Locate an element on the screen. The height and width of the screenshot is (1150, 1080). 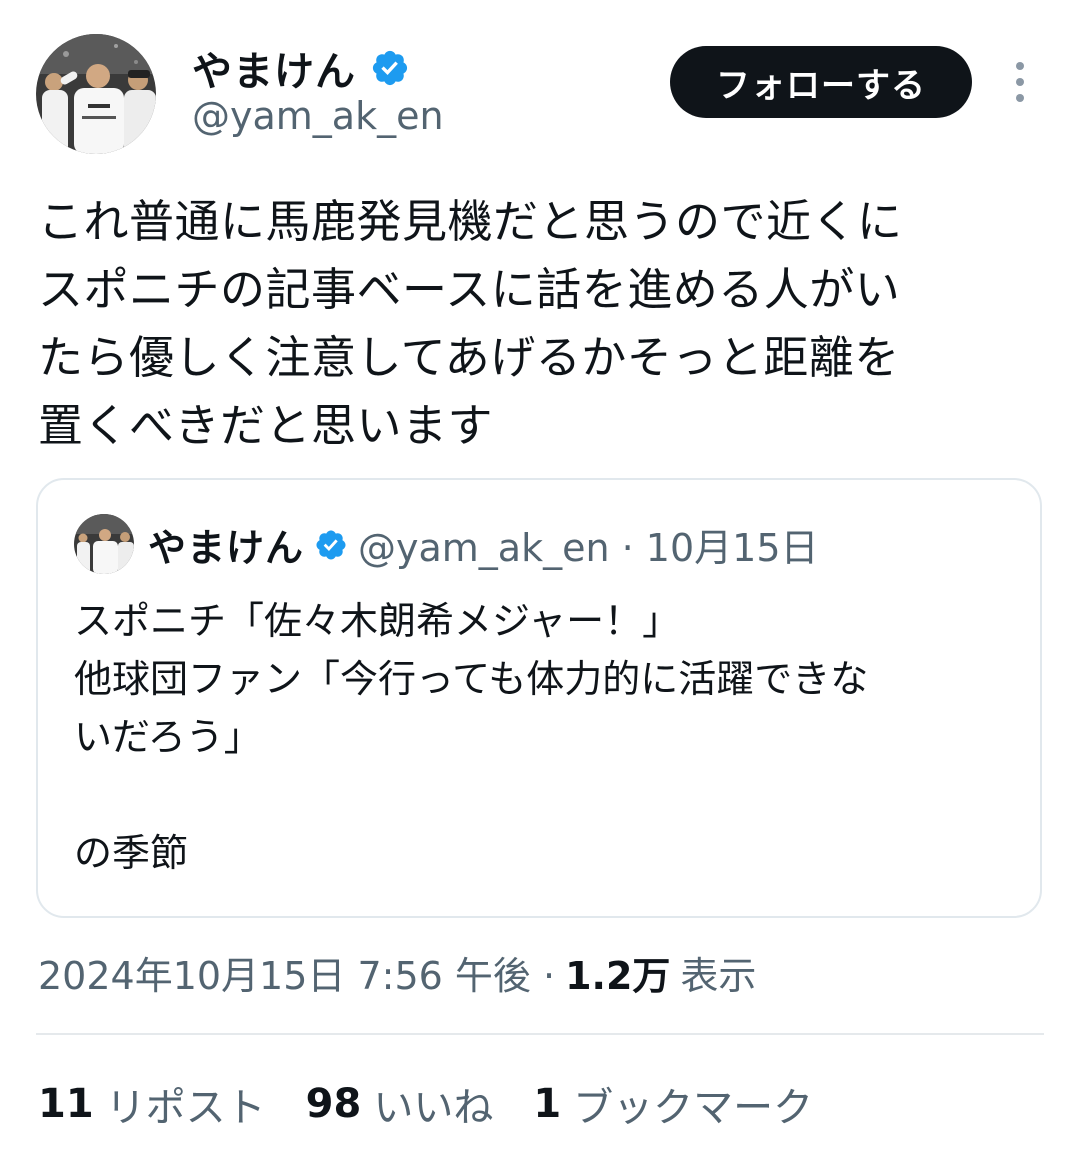
bookmarks-count: 1 is located at coordinates (547, 1104).